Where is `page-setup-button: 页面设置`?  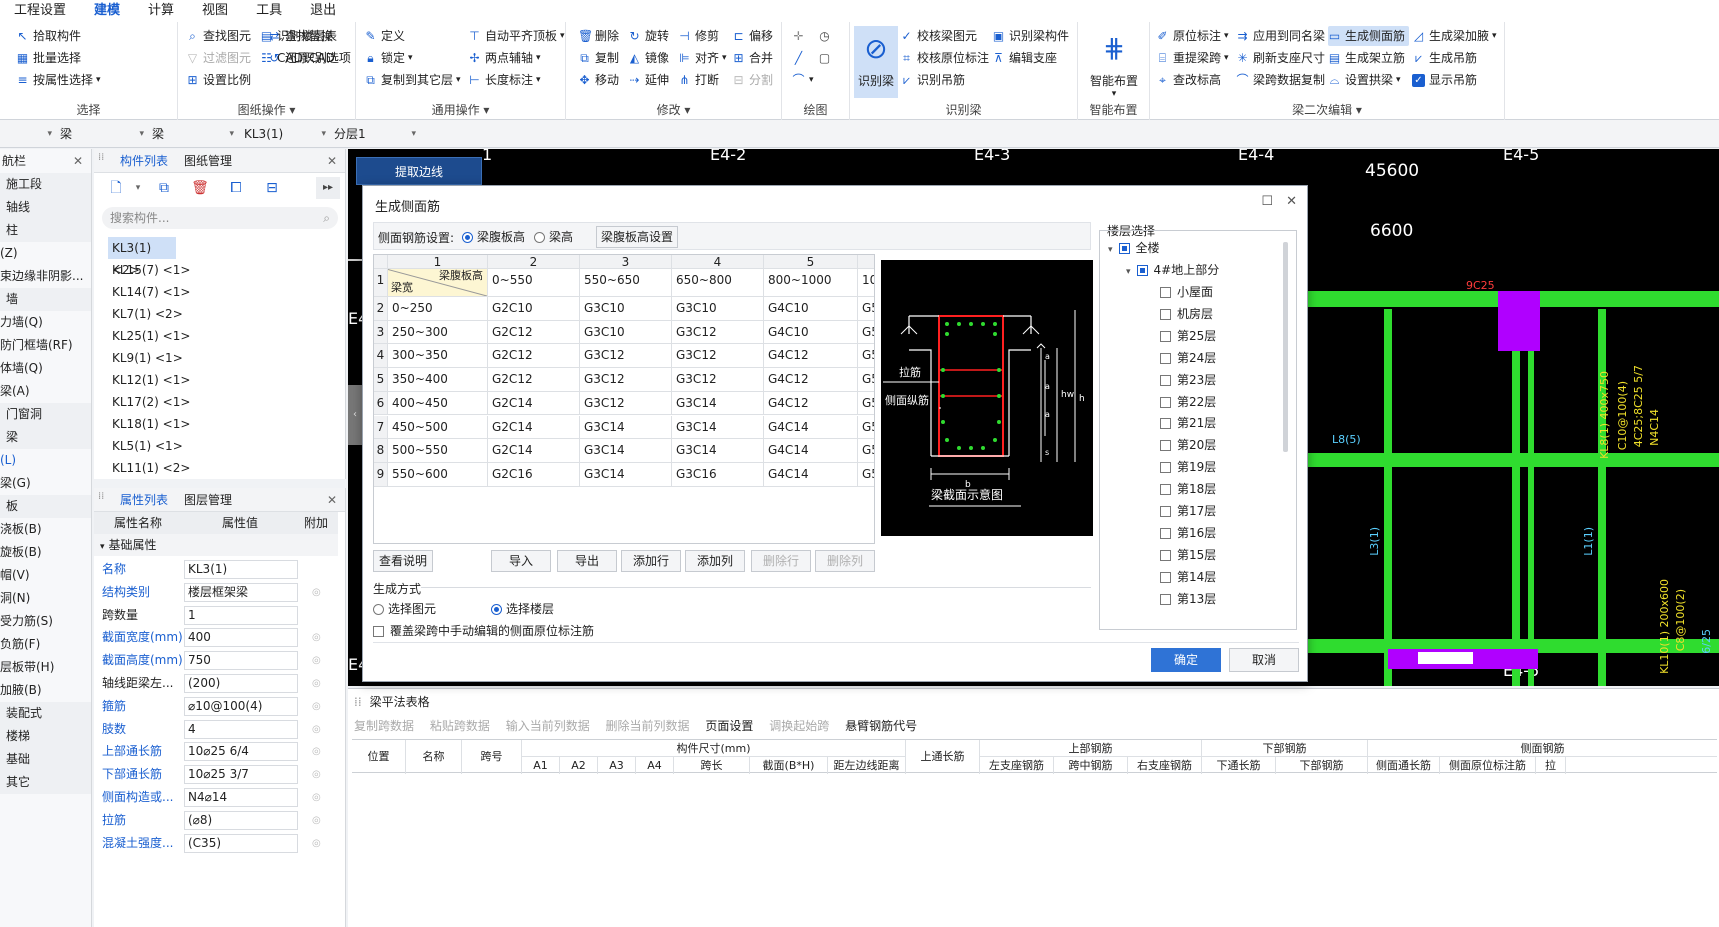
page-setup-button: 页面设置 is located at coordinates (729, 726).